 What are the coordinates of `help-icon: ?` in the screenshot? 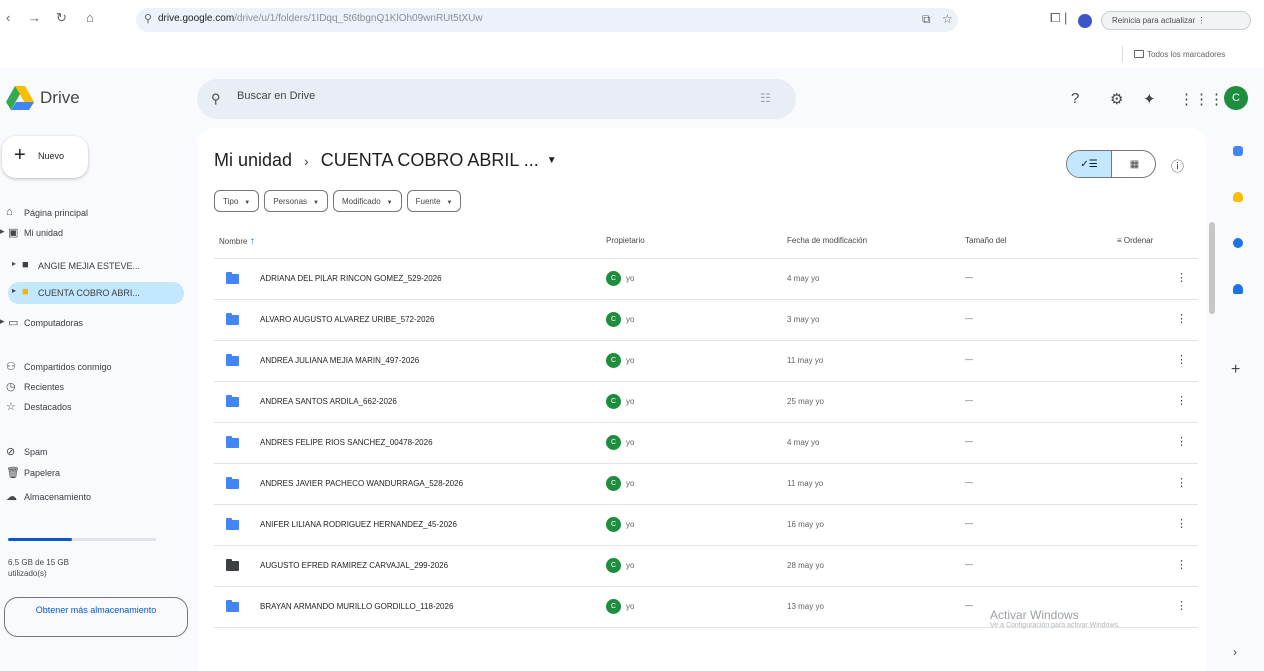 It's located at (1075, 98).